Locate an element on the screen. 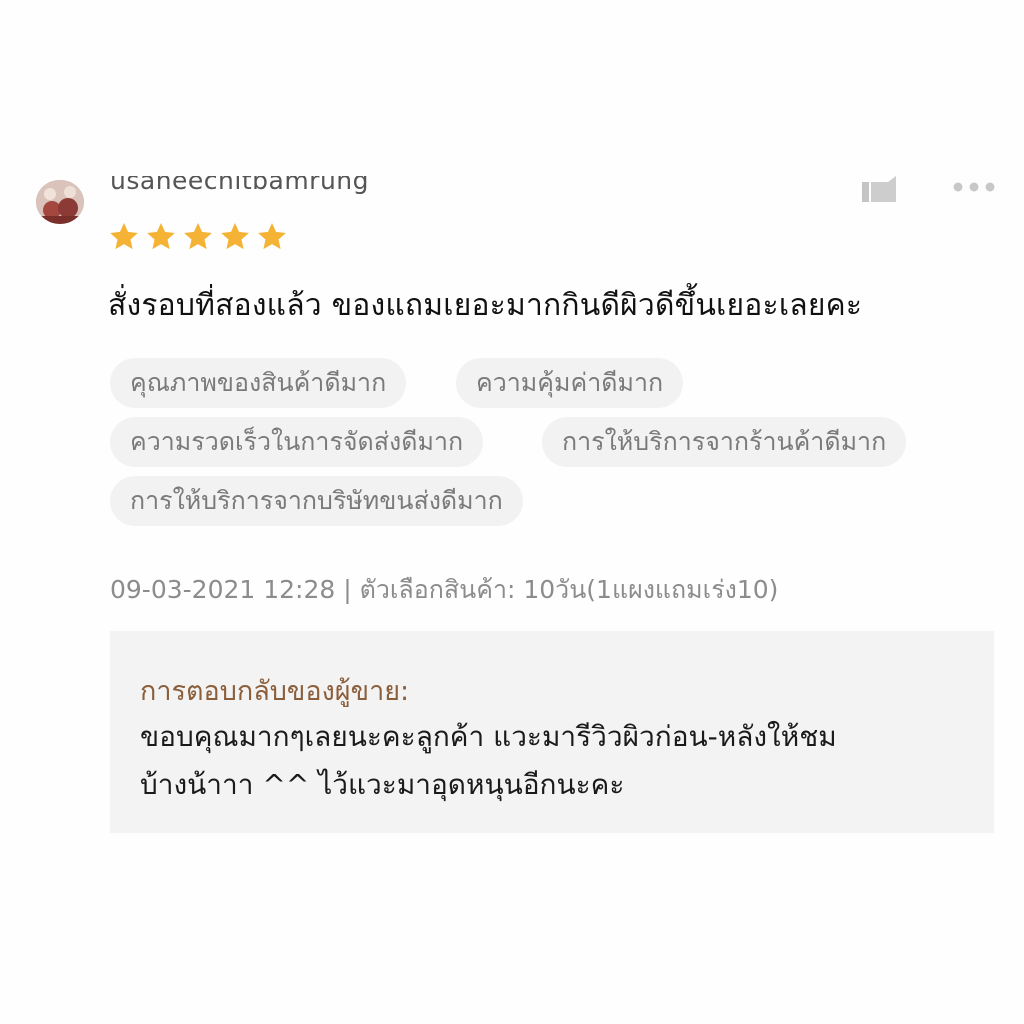 This screenshot has height=1024, width=1024. review-tag: ความคุ้มค่าดีมาก is located at coordinates (570, 383).